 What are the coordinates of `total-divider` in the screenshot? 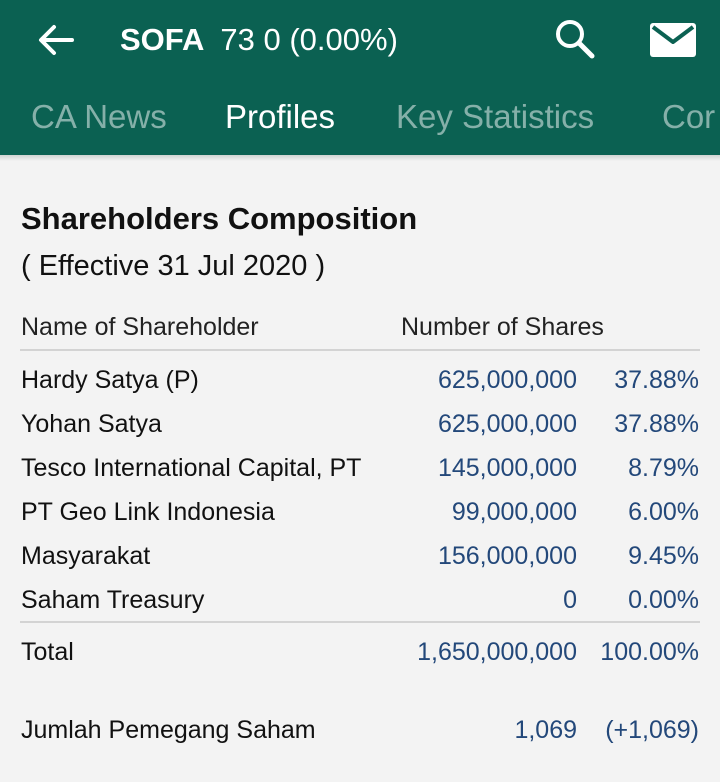 It's located at (360, 622).